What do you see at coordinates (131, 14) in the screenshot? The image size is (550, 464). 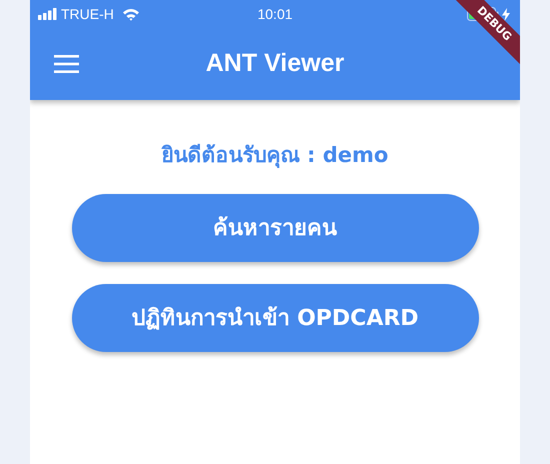 I see `wifi-icon` at bounding box center [131, 14].